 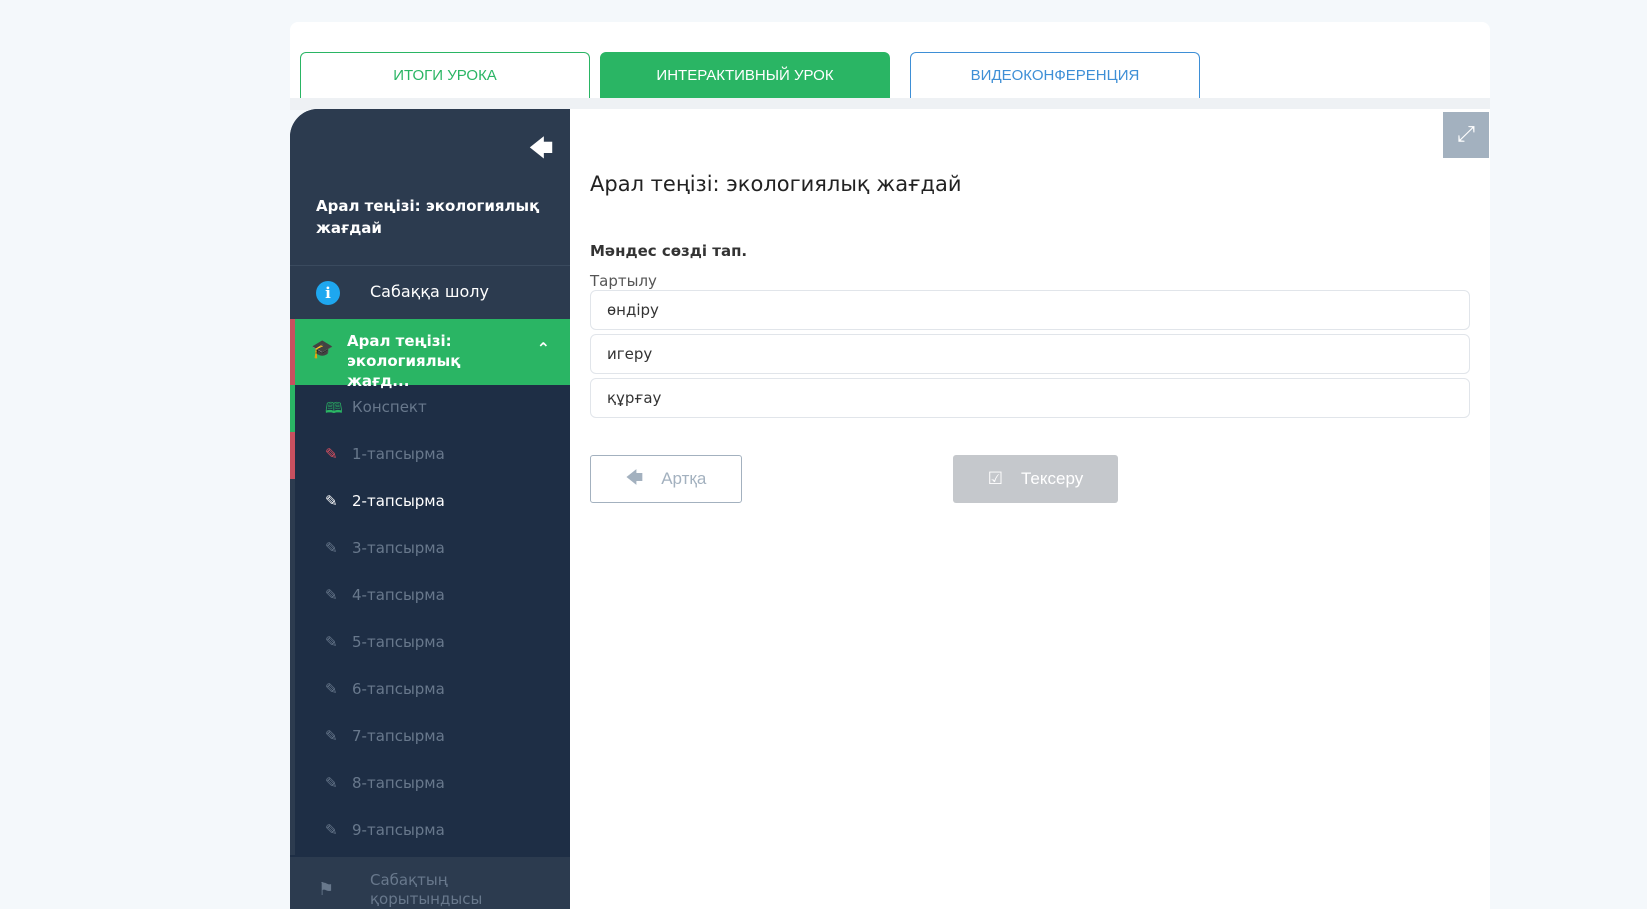 What do you see at coordinates (995, 478) in the screenshot?
I see `checkbox-icon: ☑` at bounding box center [995, 478].